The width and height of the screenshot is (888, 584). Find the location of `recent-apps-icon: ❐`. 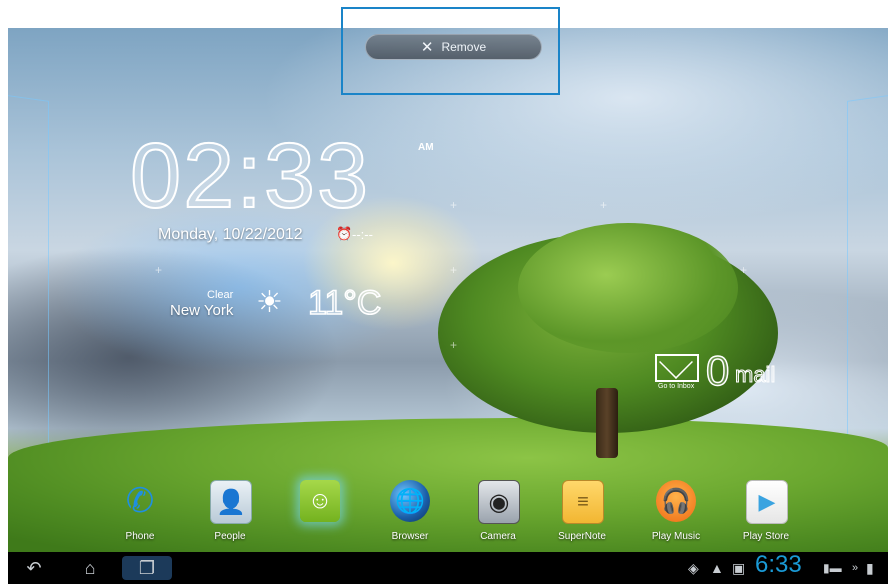

recent-apps-icon: ❐ is located at coordinates (147, 567).